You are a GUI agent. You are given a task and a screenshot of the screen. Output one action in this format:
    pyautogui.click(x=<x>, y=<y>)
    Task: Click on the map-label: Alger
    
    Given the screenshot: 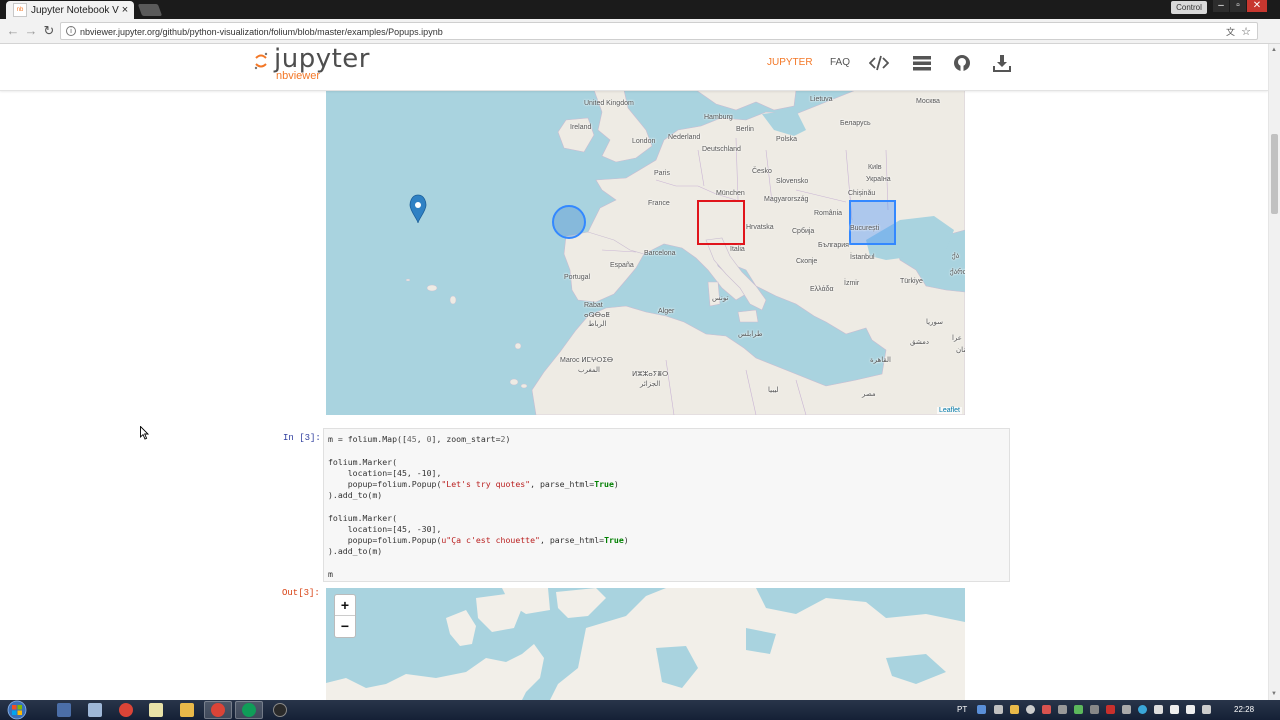 What is the action you would take?
    pyautogui.click(x=666, y=311)
    